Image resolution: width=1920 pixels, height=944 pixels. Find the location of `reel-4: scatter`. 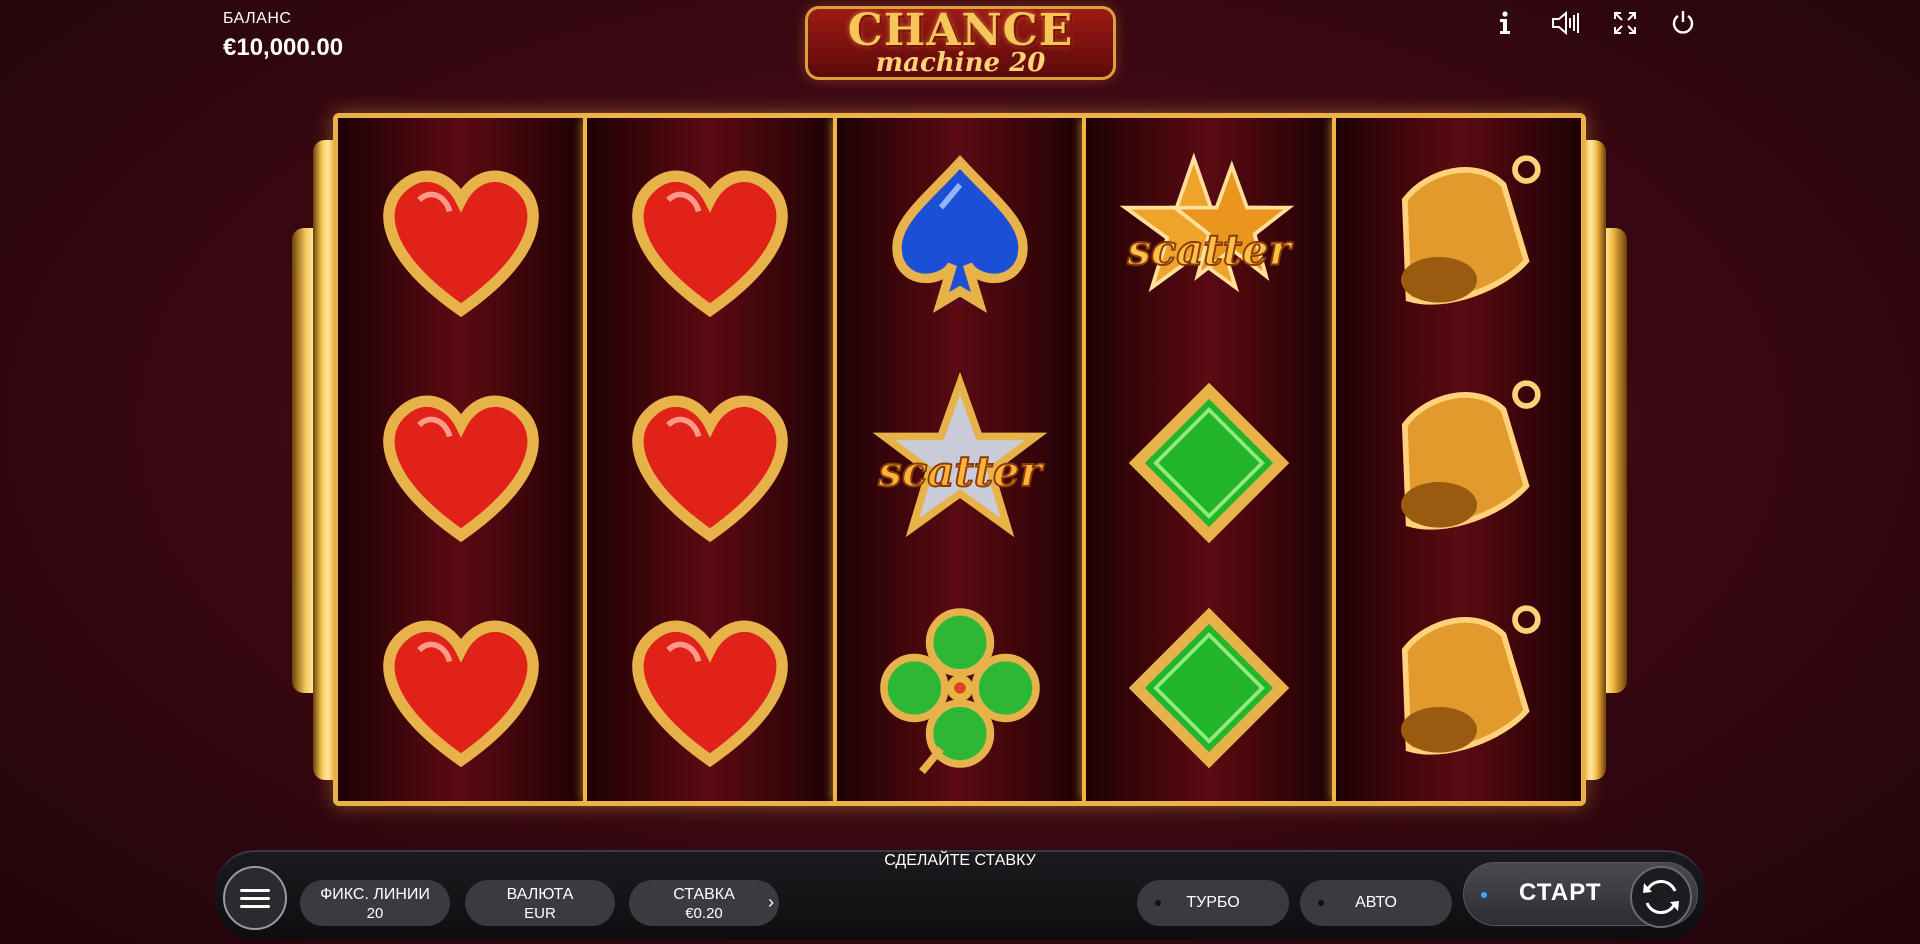

reel-4: scatter is located at coordinates (1207, 459).